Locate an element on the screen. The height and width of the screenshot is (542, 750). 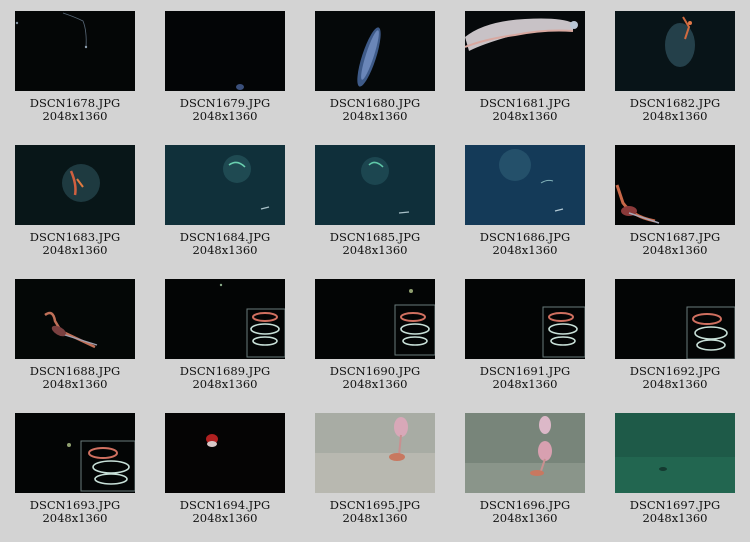
gallery-item: DSCN1681.JPG 2048x1360 is located at coordinates (525, 67).